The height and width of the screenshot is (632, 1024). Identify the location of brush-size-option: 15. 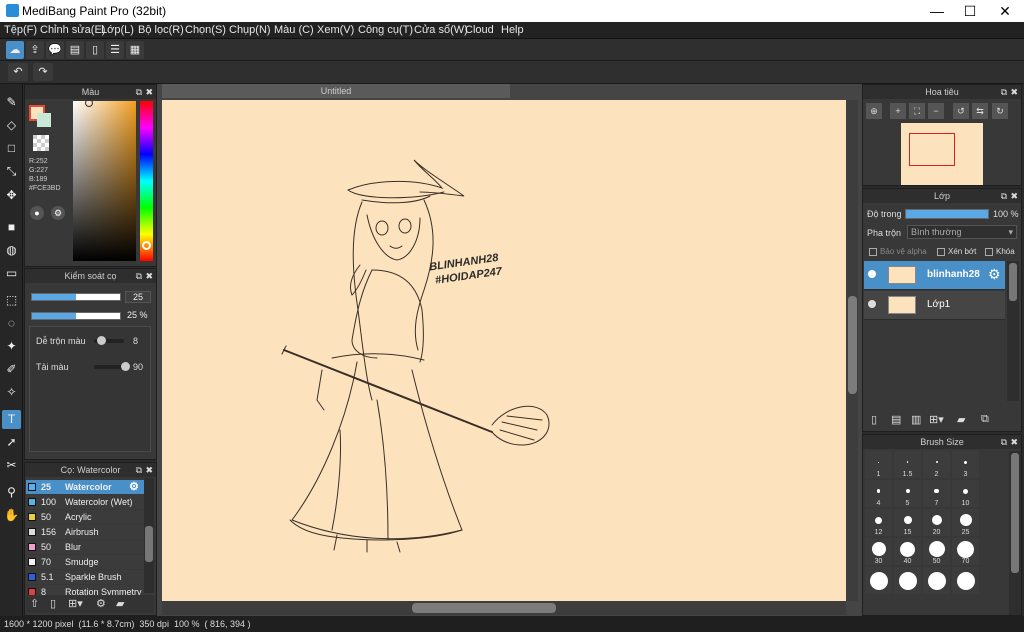
(907, 522).